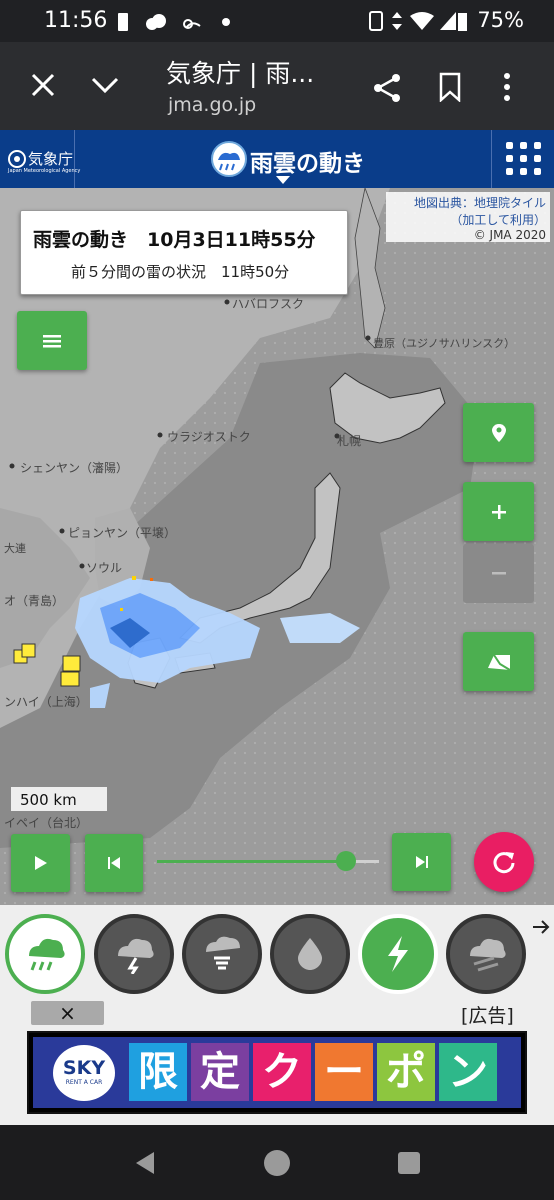 The width and height of the screenshot is (554, 1200). I want to click on ad-banner: SKY RENT A CAR 限定クーポン, so click(277, 1072).